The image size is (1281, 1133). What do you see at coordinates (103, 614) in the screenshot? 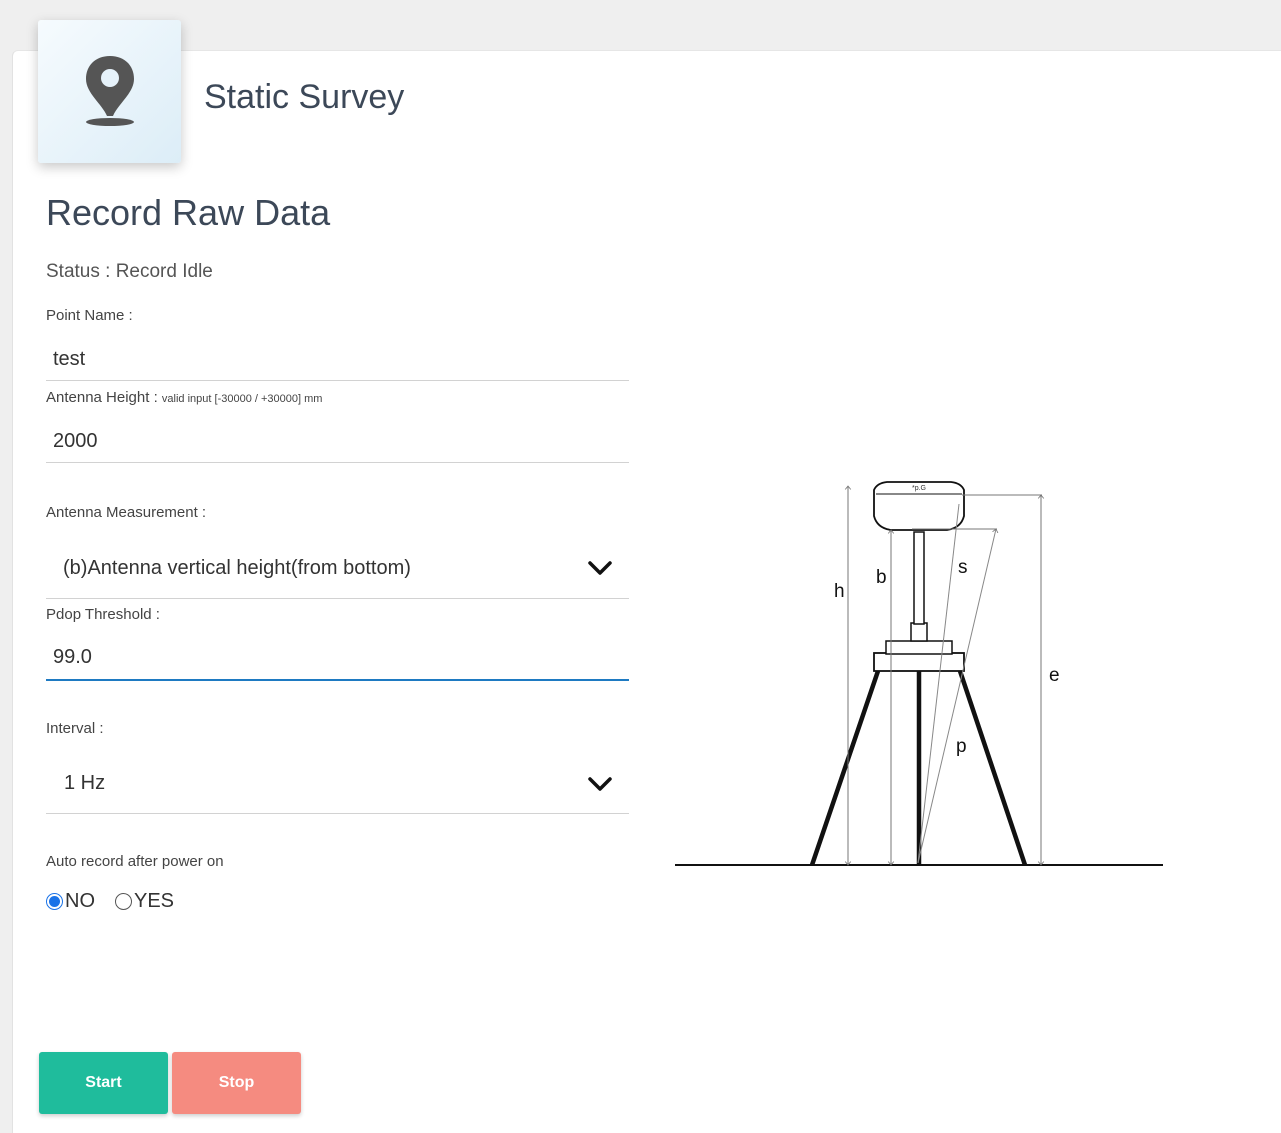
I see `pdop-threshold-label: Pdop Threshold :` at bounding box center [103, 614].